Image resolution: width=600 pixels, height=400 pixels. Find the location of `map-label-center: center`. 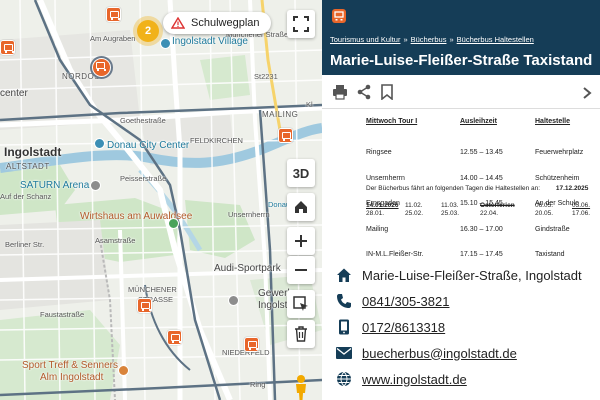

map-label-center: center is located at coordinates (14, 93).